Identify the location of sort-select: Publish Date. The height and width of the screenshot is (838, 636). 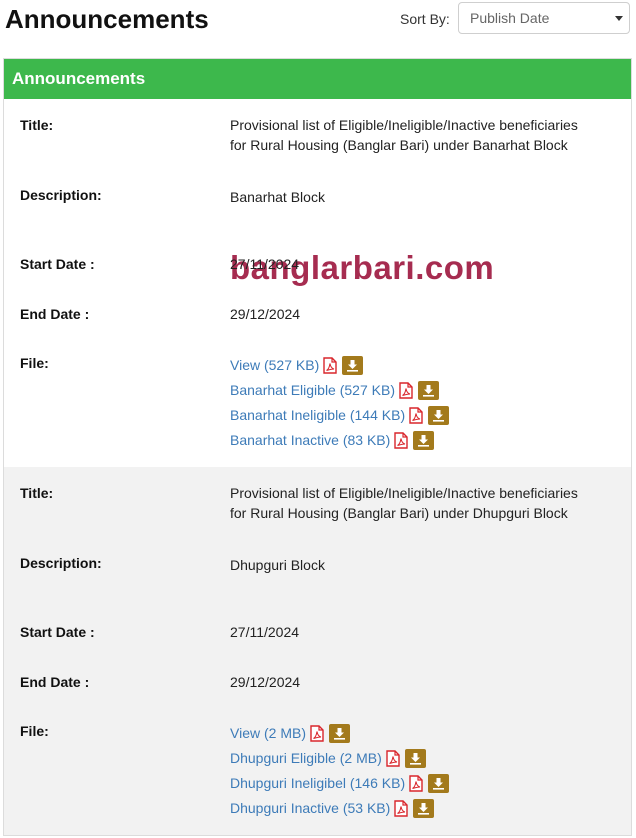
(544, 18).